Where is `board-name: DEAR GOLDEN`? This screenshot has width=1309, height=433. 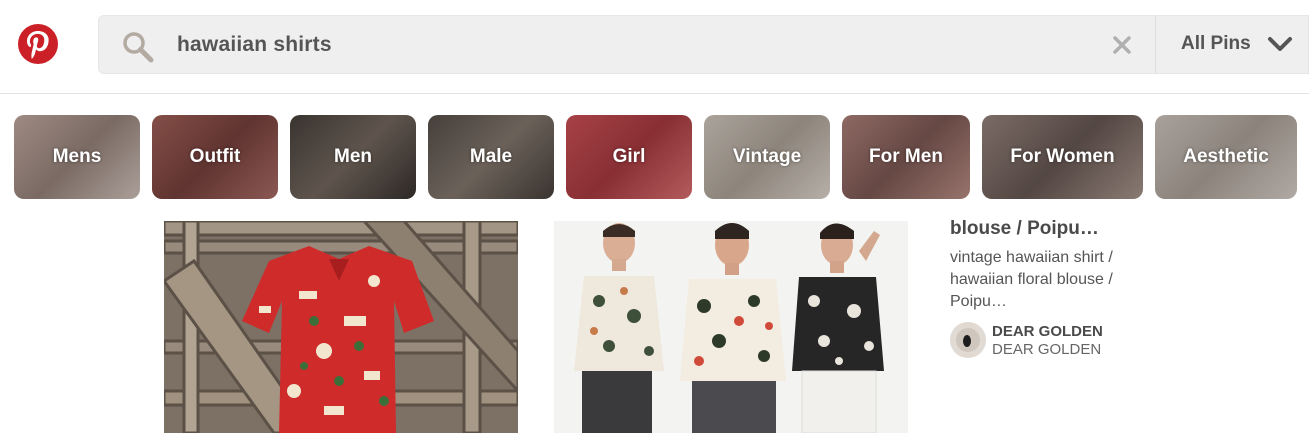
board-name: DEAR GOLDEN is located at coordinates (1046, 349).